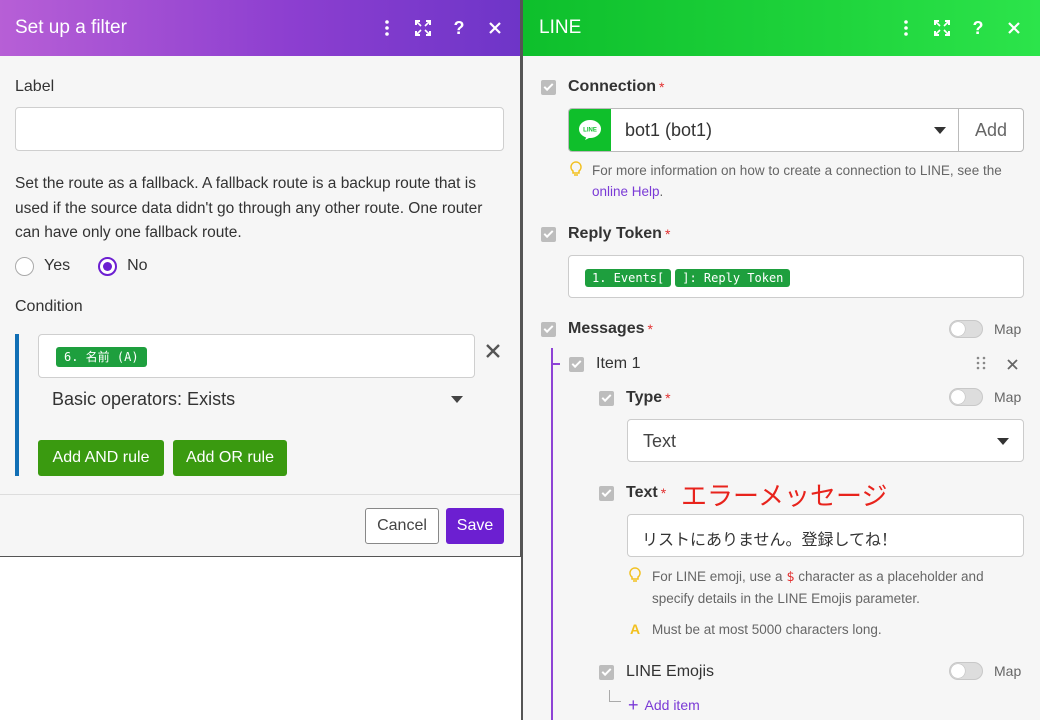  I want to click on emoji-hint-before: For LINE emoji, use a, so click(719, 576).